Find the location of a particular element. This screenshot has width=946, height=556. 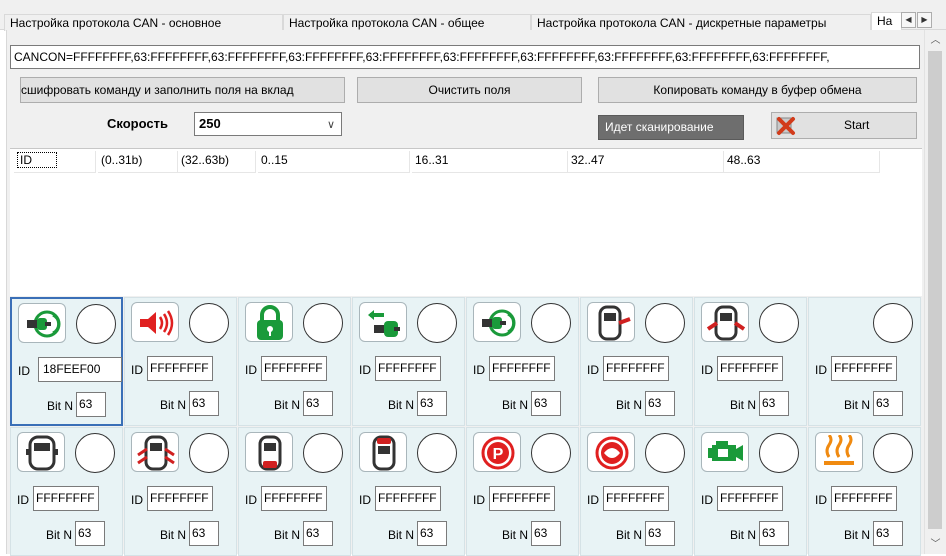

signal-block: ID 18FEEF00 Bit N 63 is located at coordinates (66, 361).